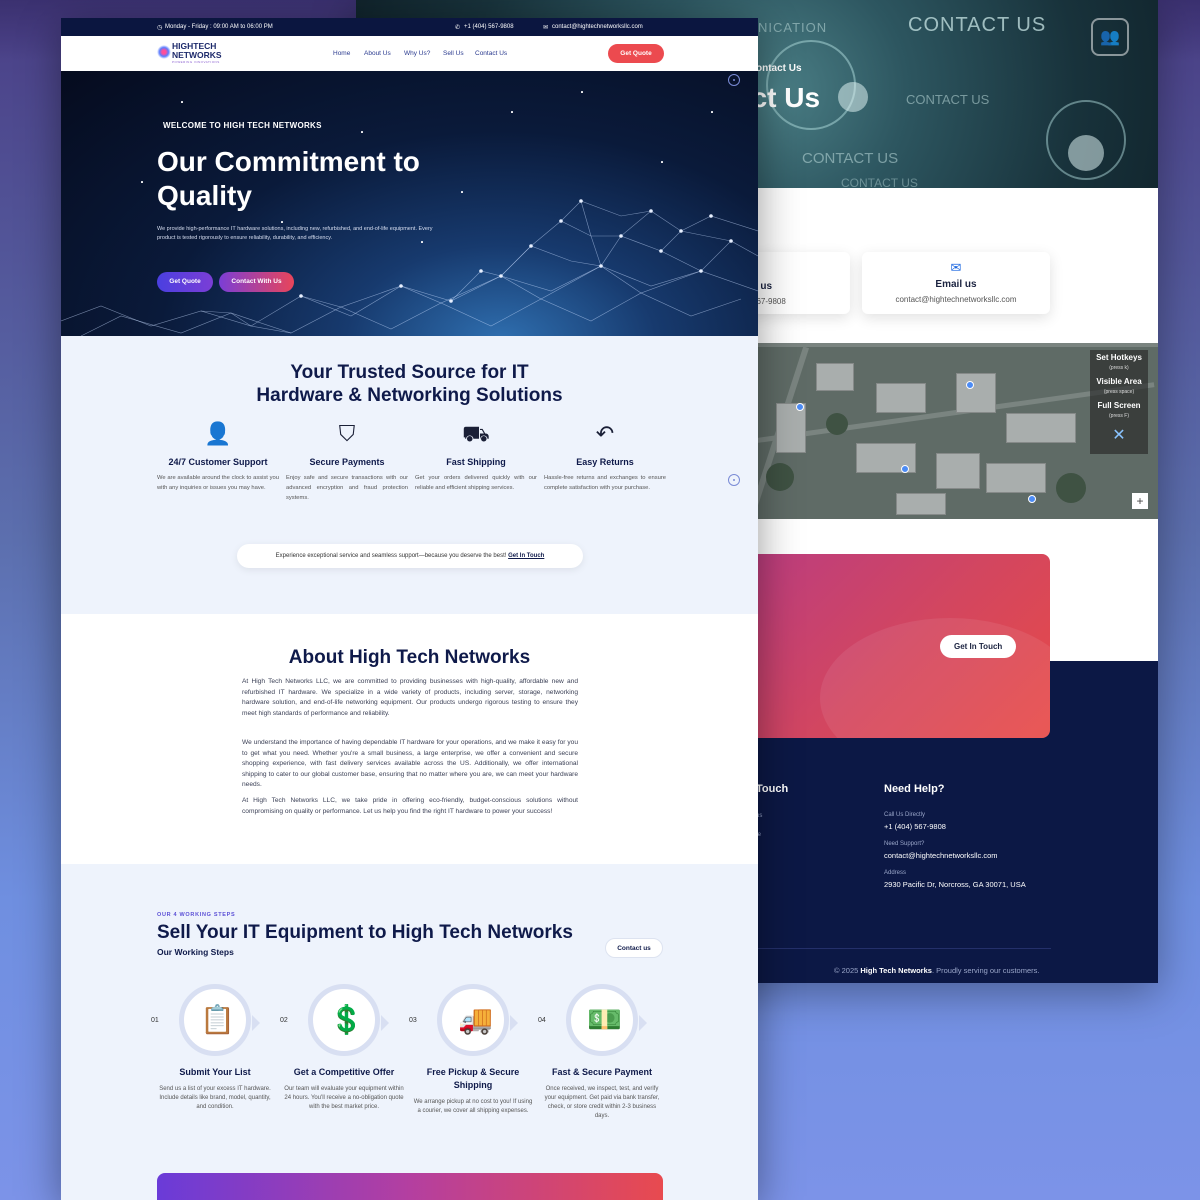  What do you see at coordinates (453, 53) in the screenshot?
I see `nav-sell-us: Sell Us` at bounding box center [453, 53].